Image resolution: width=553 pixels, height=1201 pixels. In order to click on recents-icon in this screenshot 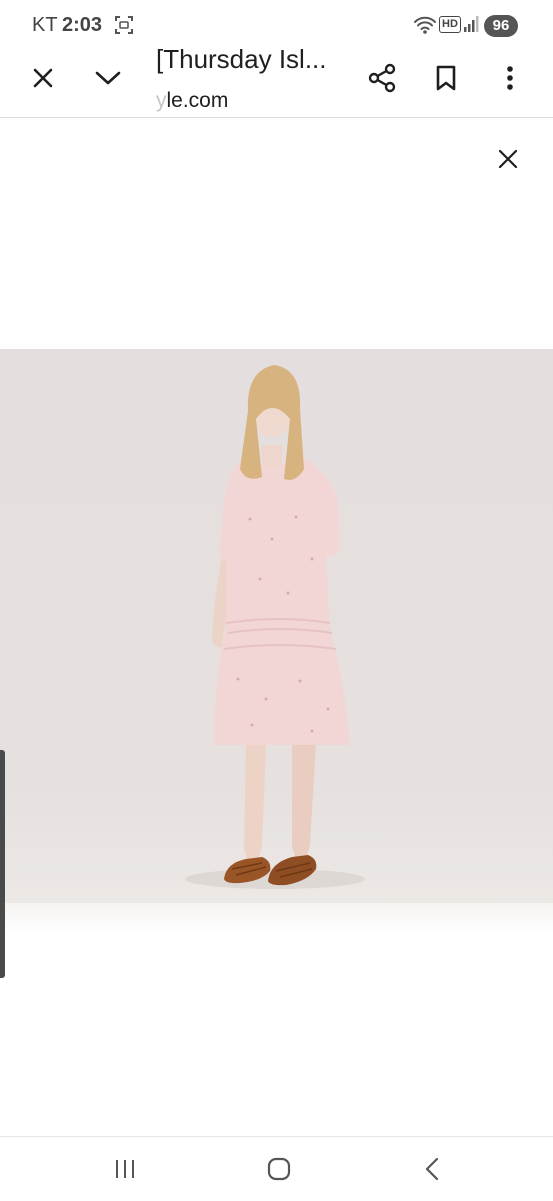, I will do `click(125, 1169)`.